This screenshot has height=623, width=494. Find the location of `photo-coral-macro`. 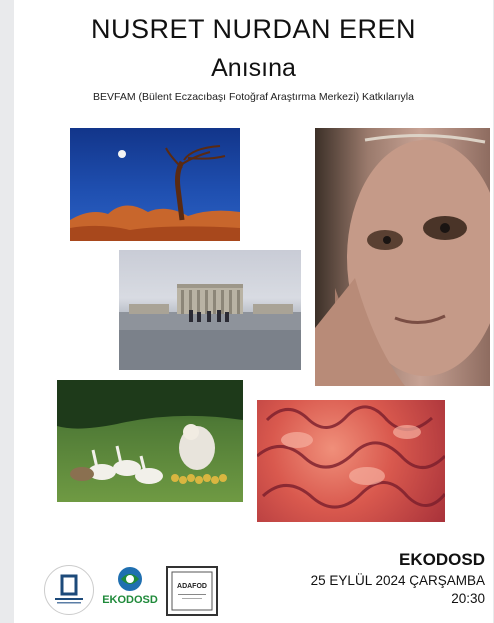

photo-coral-macro is located at coordinates (351, 461).